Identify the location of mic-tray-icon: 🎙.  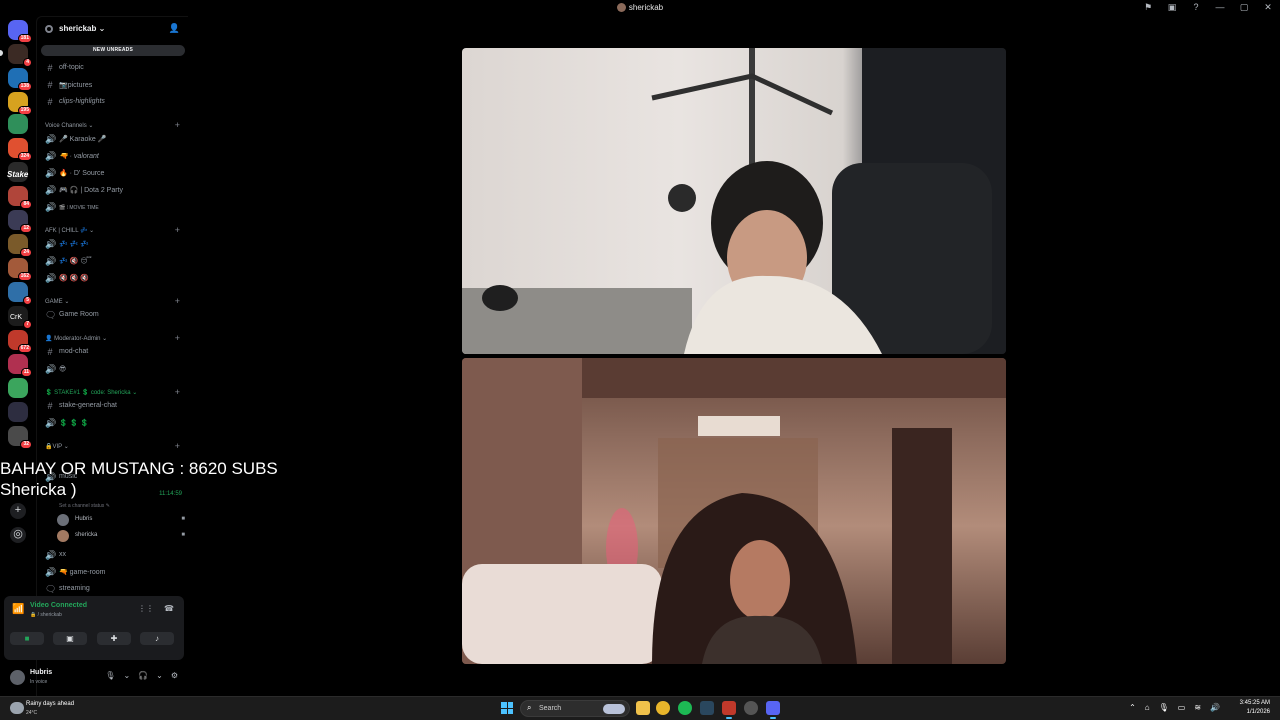
(1164, 707).